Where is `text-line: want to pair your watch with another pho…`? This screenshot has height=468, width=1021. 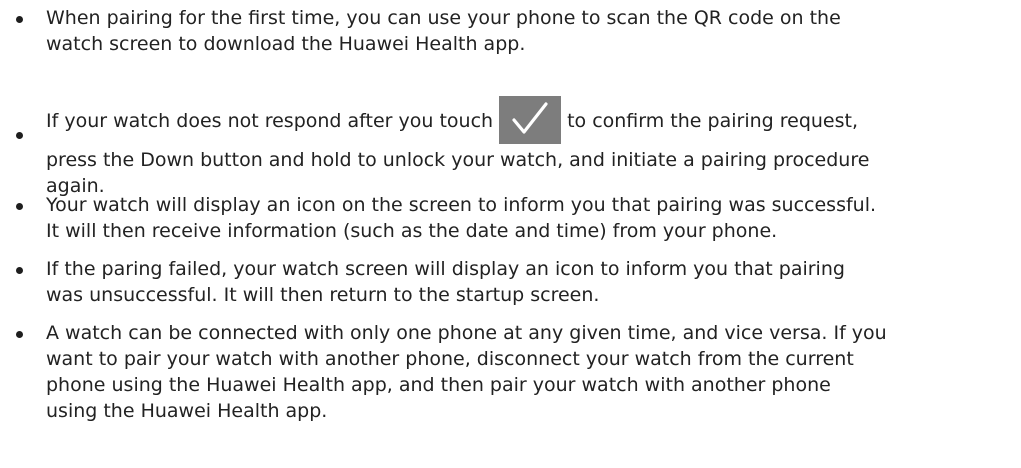 text-line: want to pair your watch with another pho… is located at coordinates (450, 359).